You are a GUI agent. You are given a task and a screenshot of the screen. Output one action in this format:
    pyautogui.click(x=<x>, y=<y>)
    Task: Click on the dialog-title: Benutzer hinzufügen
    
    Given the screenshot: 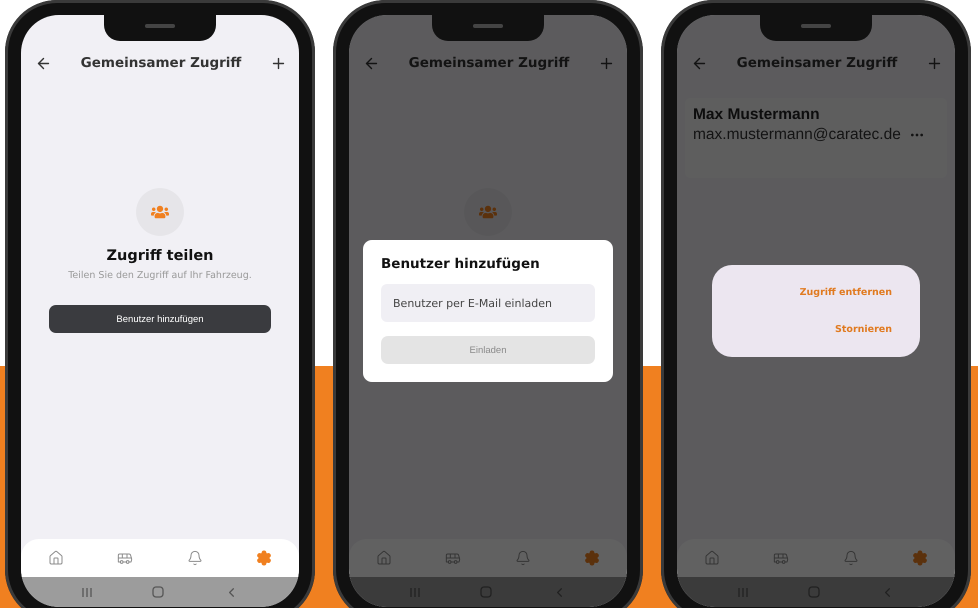 What is the action you would take?
    pyautogui.click(x=461, y=264)
    